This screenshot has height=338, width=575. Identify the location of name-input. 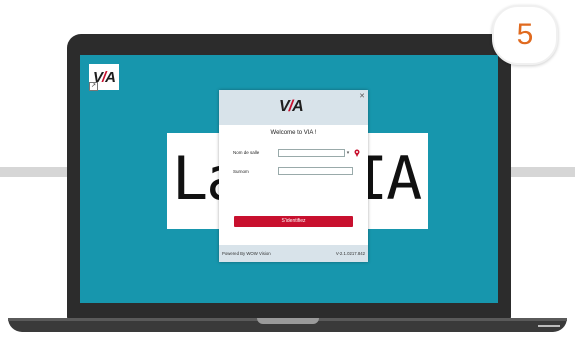
(315, 171).